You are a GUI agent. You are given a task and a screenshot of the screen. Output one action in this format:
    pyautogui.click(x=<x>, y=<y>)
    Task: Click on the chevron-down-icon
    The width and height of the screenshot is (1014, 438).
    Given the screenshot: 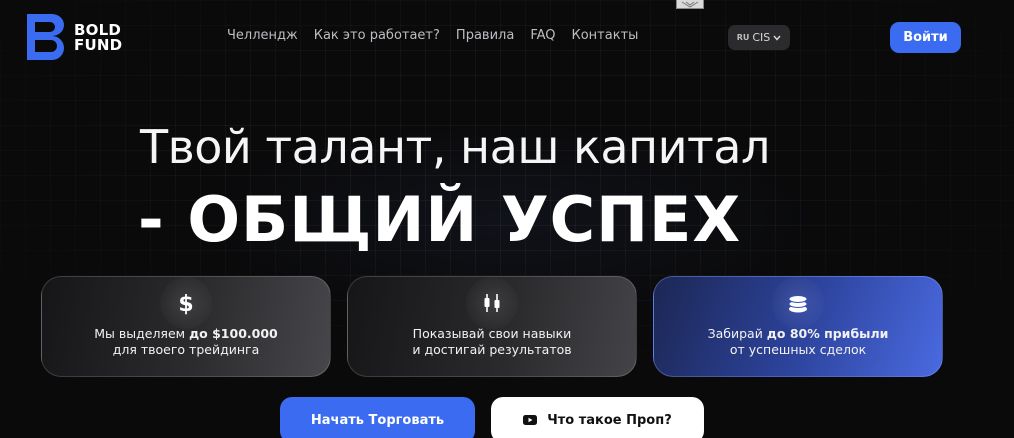 What is the action you would take?
    pyautogui.click(x=777, y=38)
    